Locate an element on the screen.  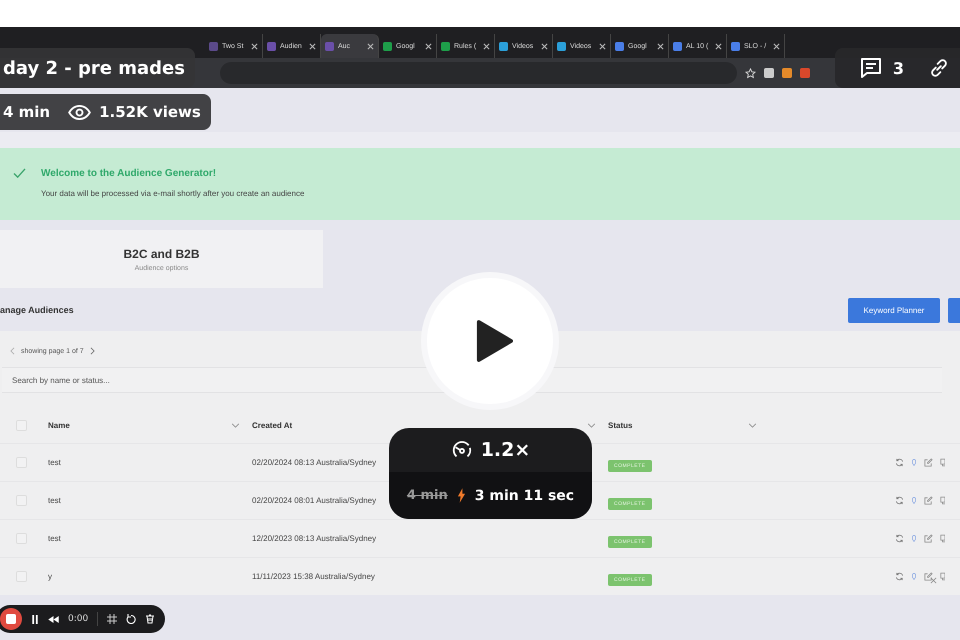
original-duration: 4 min is located at coordinates (427, 495).